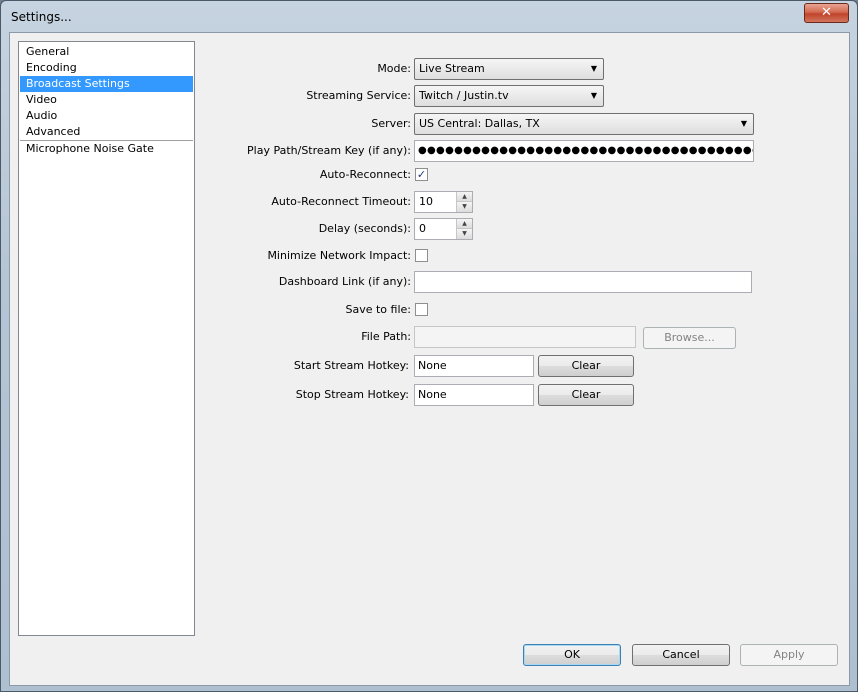 Image resolution: width=858 pixels, height=692 pixels. I want to click on auto-reconnect-timeout-spinbox: 10 ▲ ▼, so click(443, 202).